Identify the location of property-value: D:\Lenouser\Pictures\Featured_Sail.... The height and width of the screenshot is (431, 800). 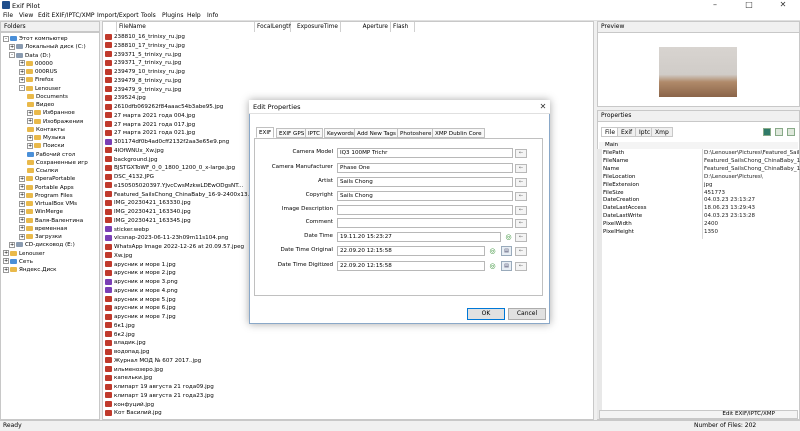
(752, 154).